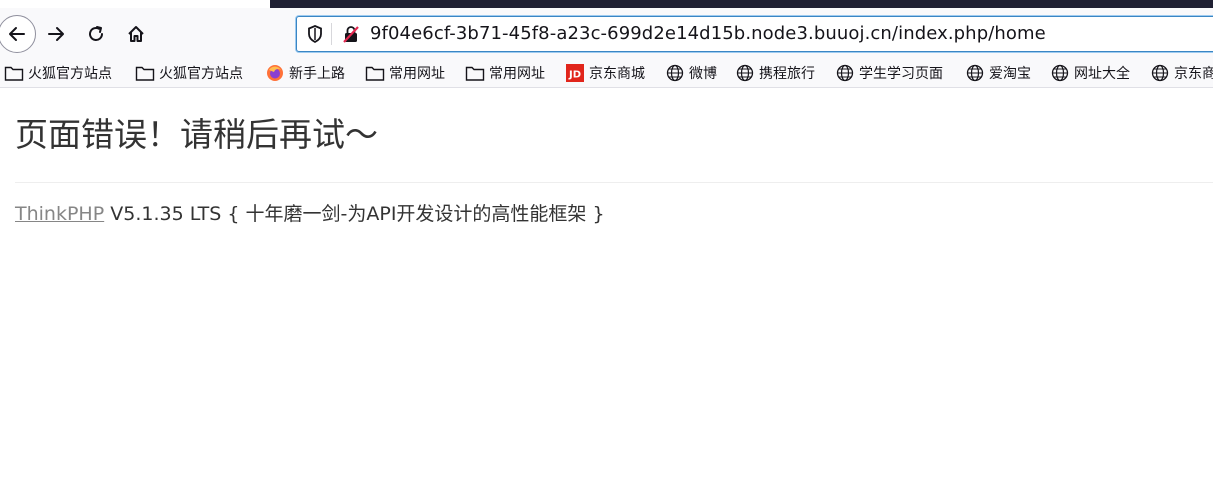 This screenshot has height=501, width=1213. I want to click on bookmark-aitaobao: 爱淘宝, so click(998, 73).